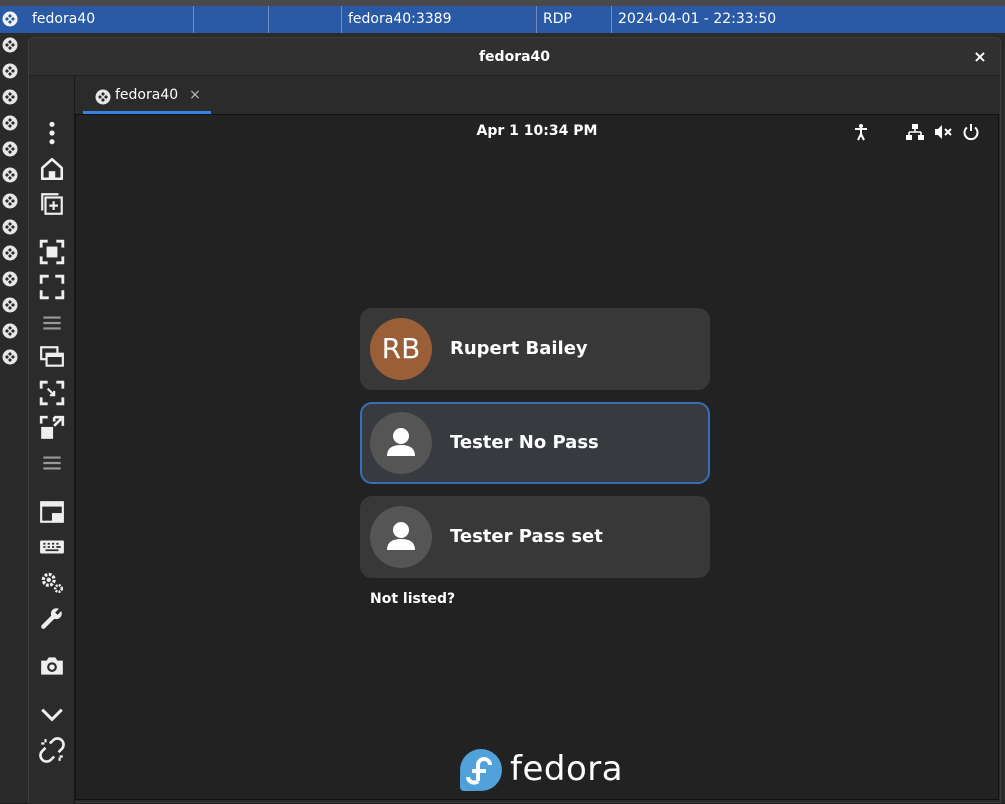 The image size is (1005, 804). I want to click on fit-window-icon, so click(52, 252).